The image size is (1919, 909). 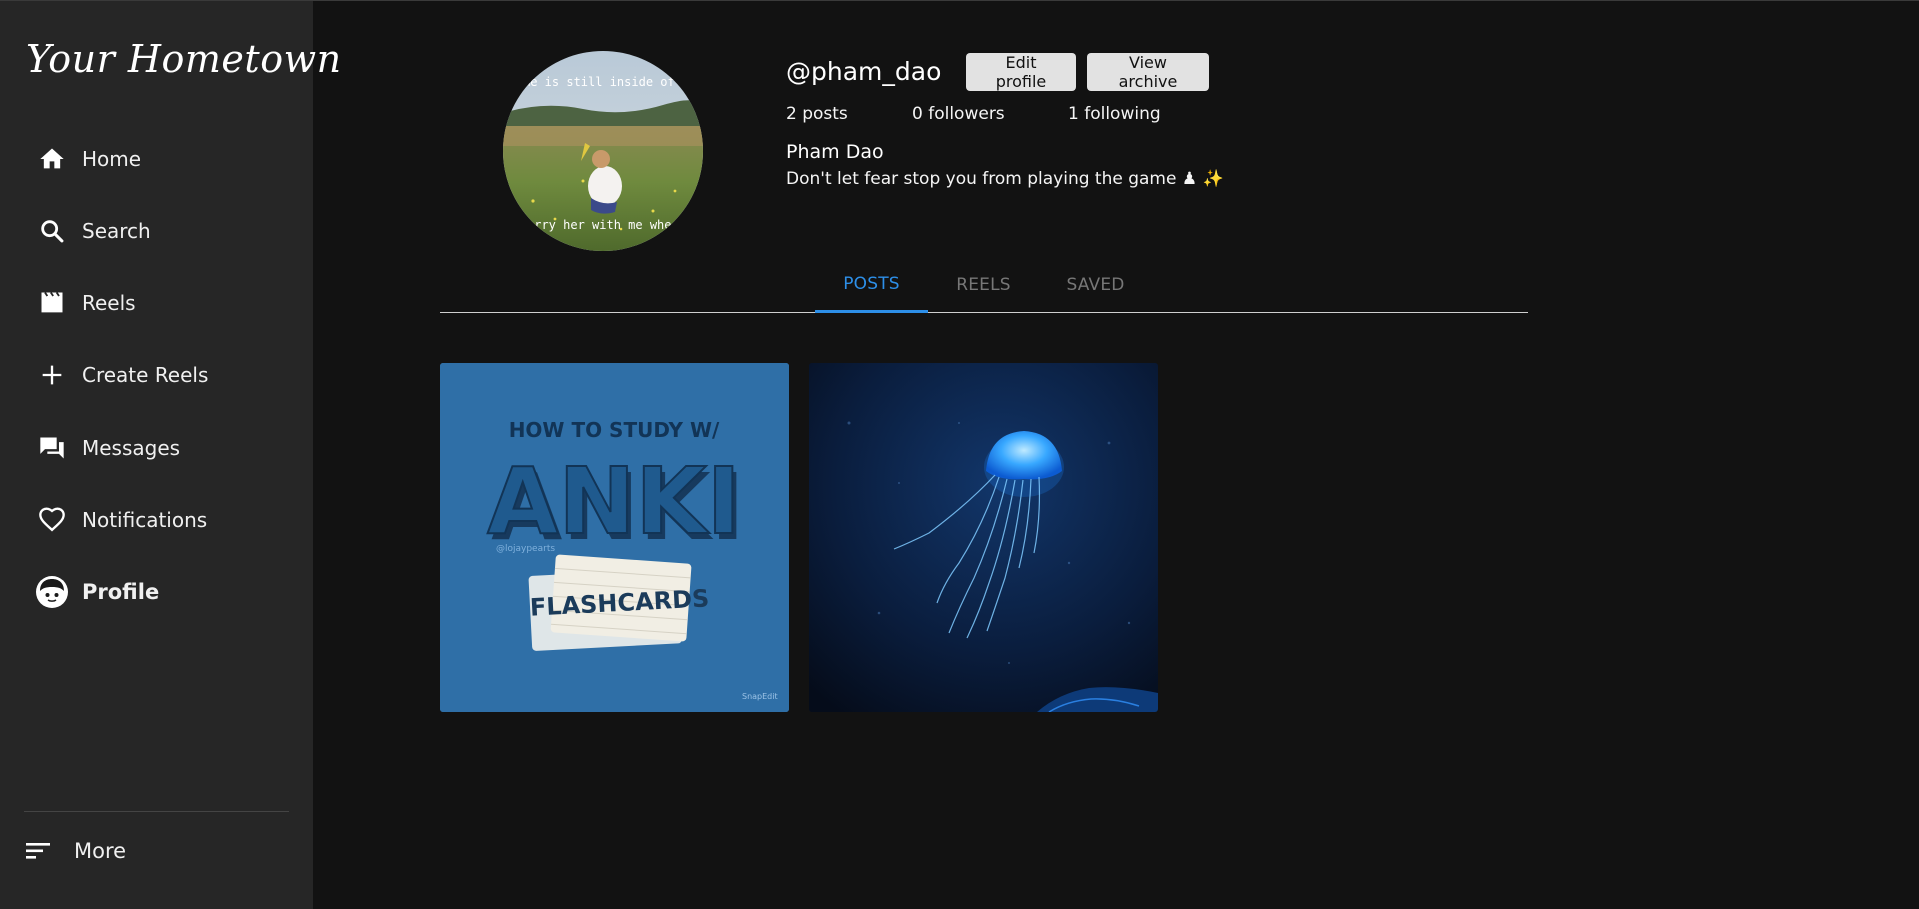 I want to click on sidebar-item-search: Search, so click(x=156, y=231).